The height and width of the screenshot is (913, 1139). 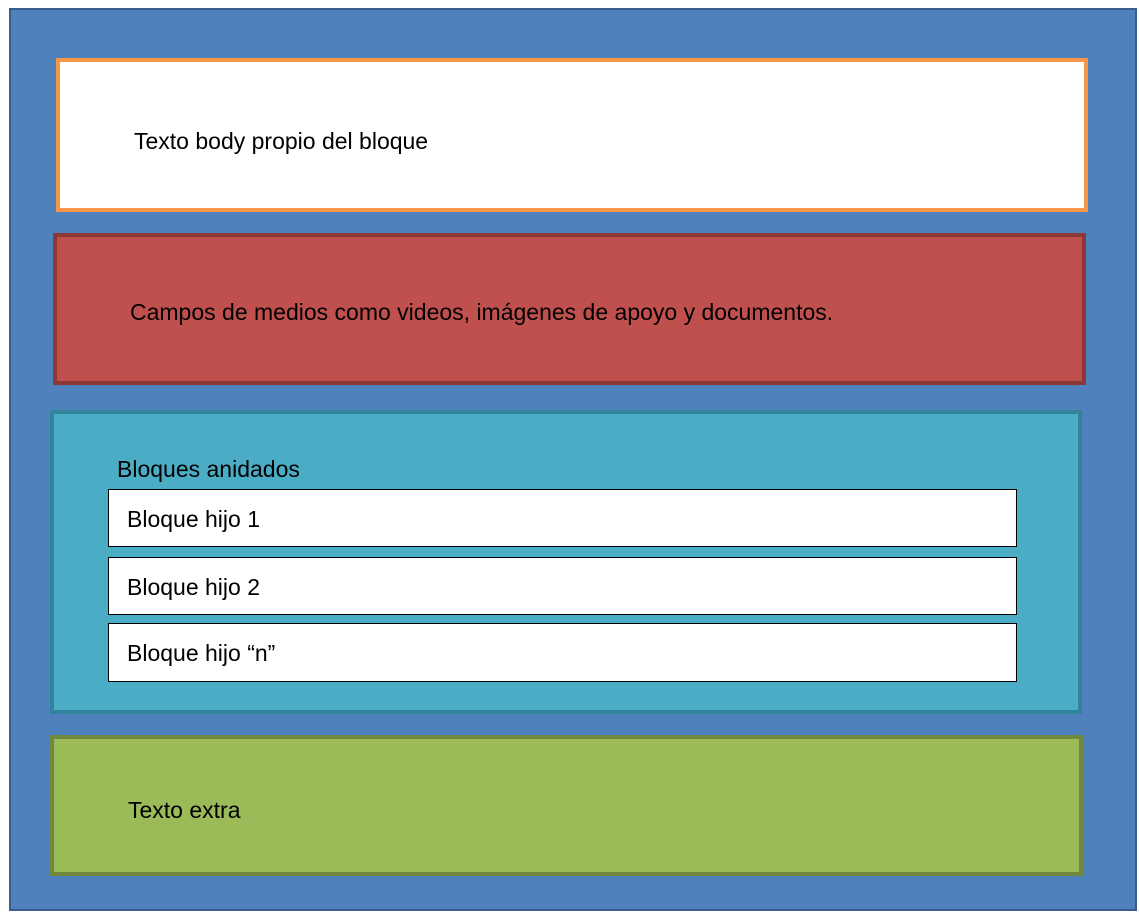 I want to click on extra-text-block: Texto extra, so click(x=566, y=805).